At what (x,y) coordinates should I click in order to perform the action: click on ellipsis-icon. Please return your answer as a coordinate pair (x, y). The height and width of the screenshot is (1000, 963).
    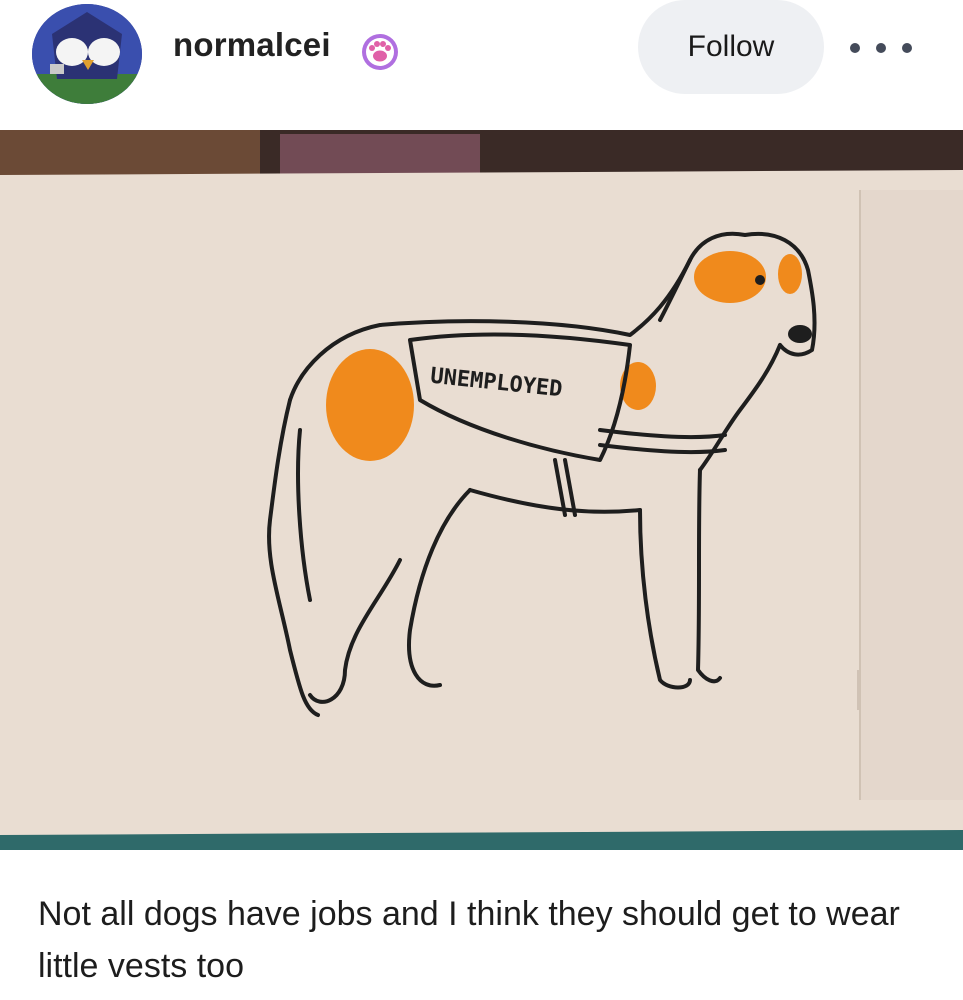
    Looking at the image, I should click on (881, 48).